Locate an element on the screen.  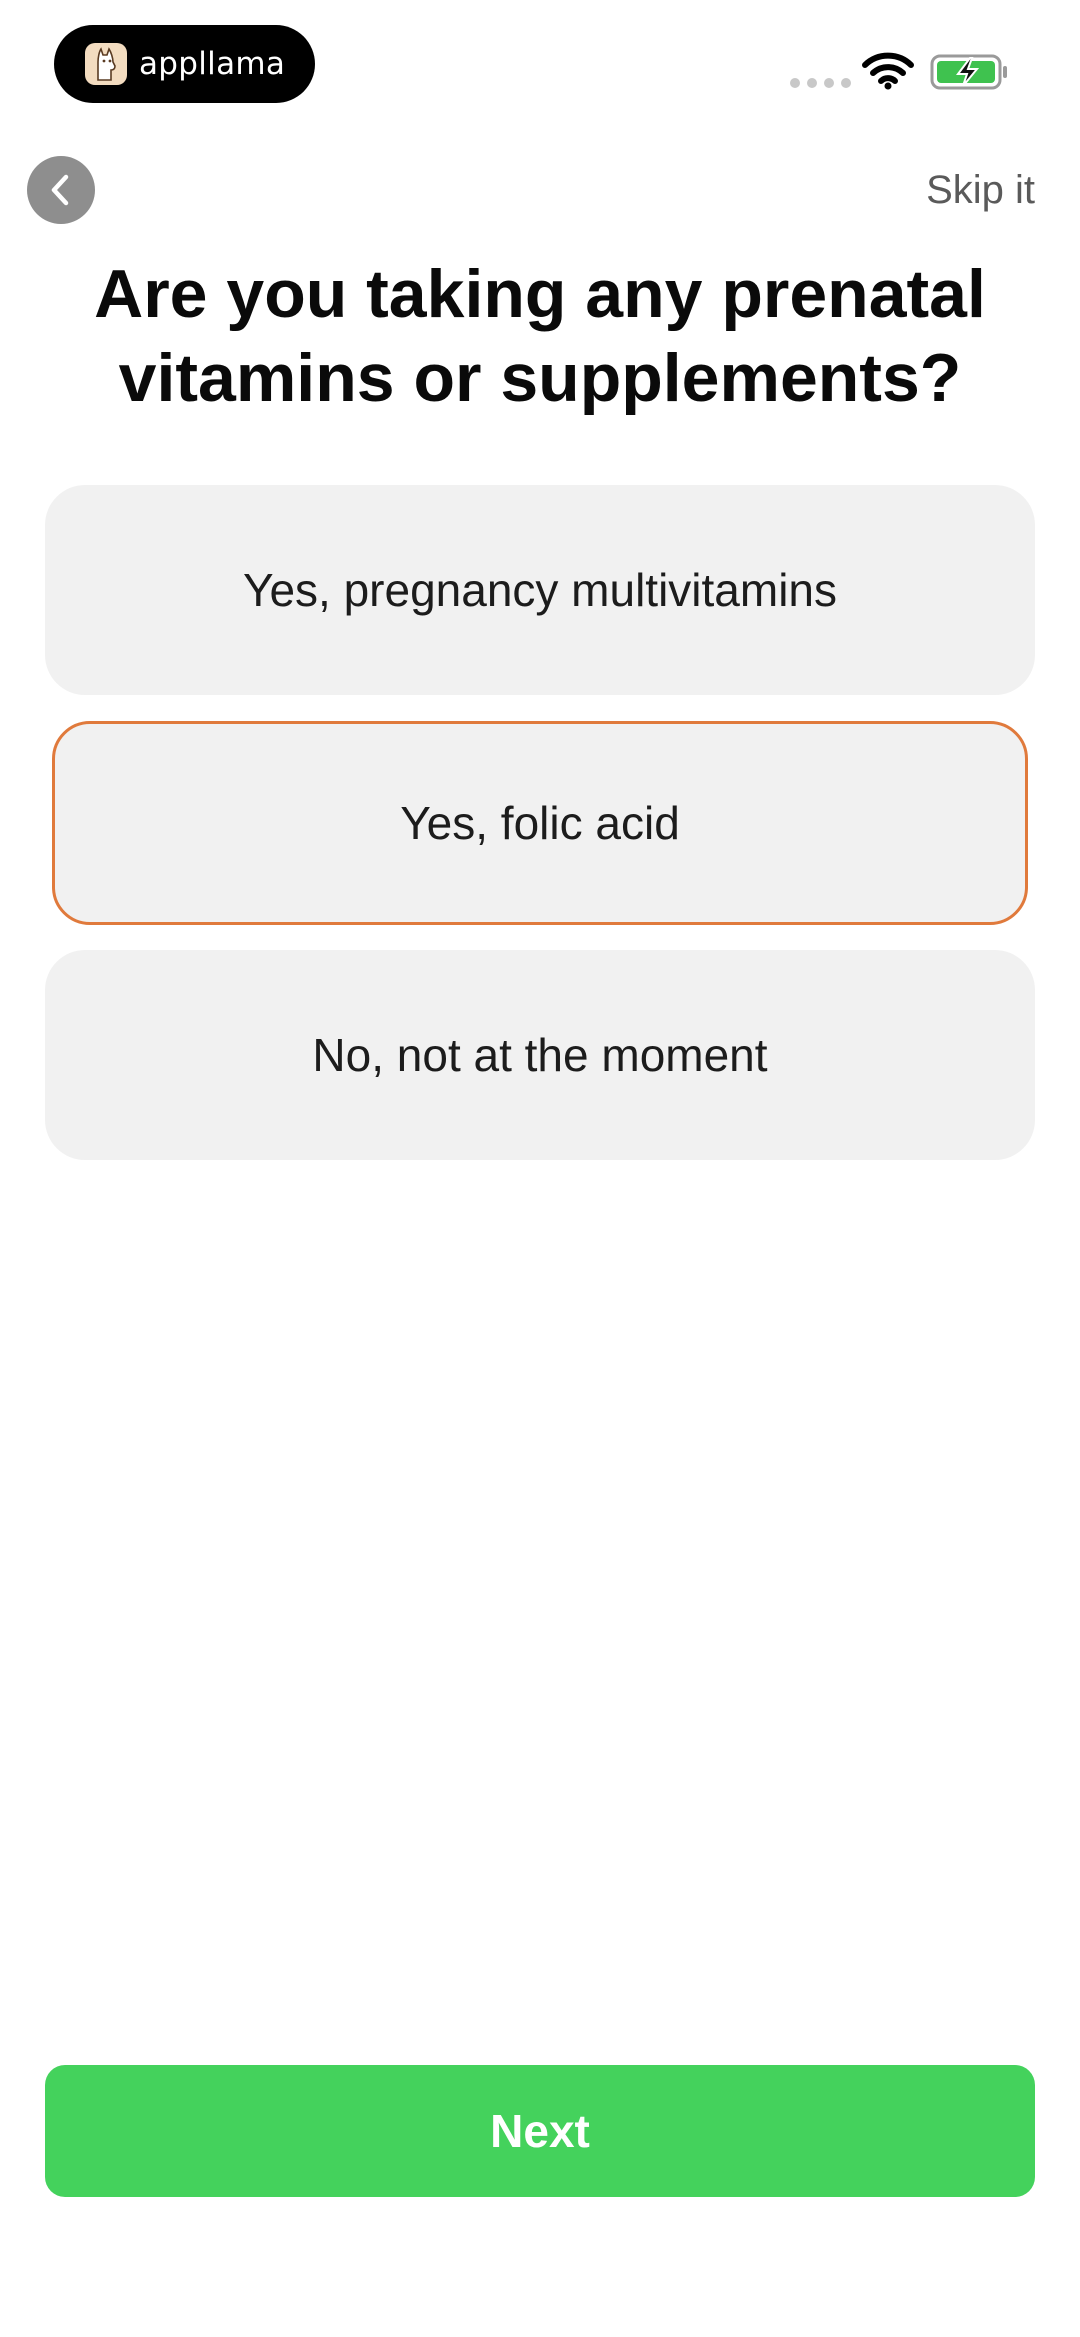
wifi-icon is located at coordinates (888, 73).